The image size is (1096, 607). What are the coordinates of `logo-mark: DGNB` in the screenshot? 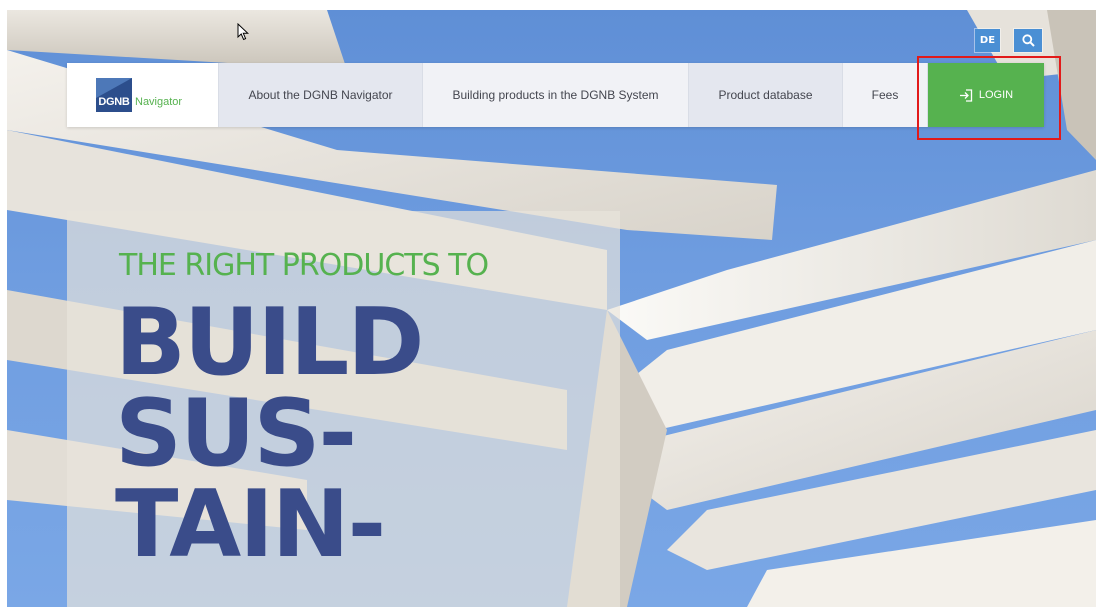 It's located at (114, 95).